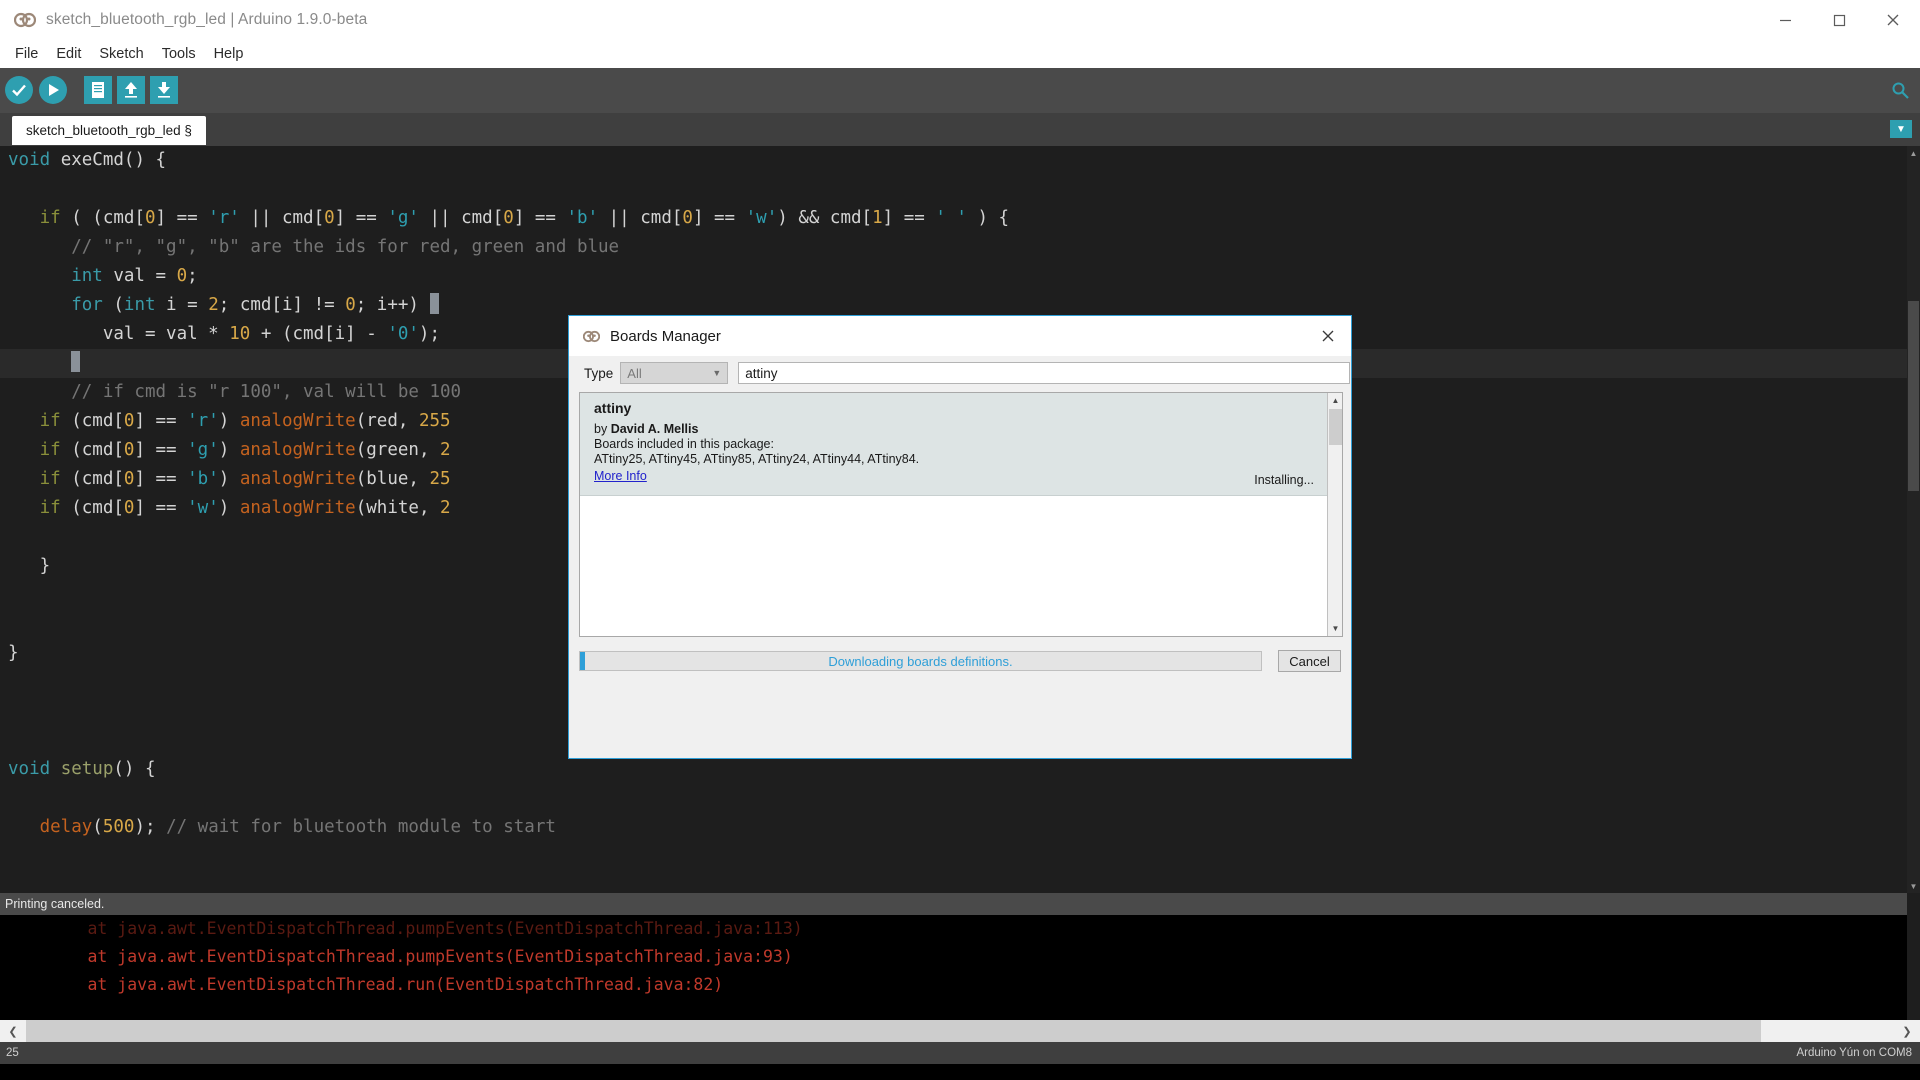  What do you see at coordinates (684, 444) in the screenshot?
I see `package-boards-label: Boards included in this package:` at bounding box center [684, 444].